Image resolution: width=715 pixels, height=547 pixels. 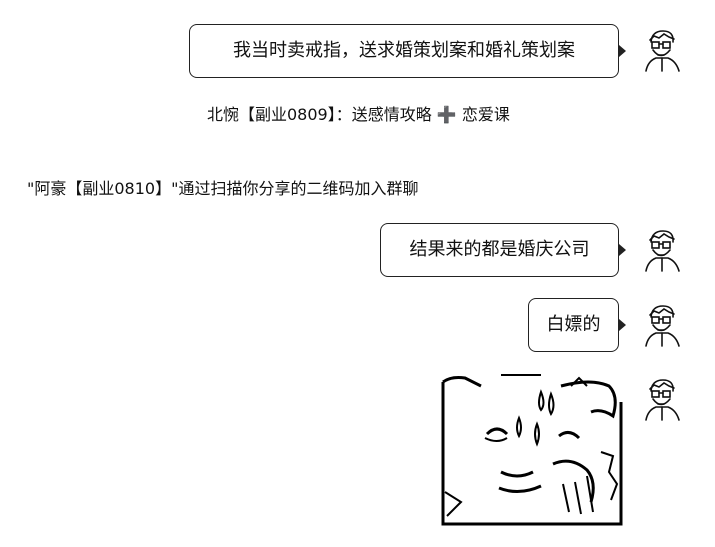 What do you see at coordinates (223, 188) in the screenshot?
I see `system-notice: "阿豪【副业0810】"通过扫描你分享的二维码加入群聊` at bounding box center [223, 188].